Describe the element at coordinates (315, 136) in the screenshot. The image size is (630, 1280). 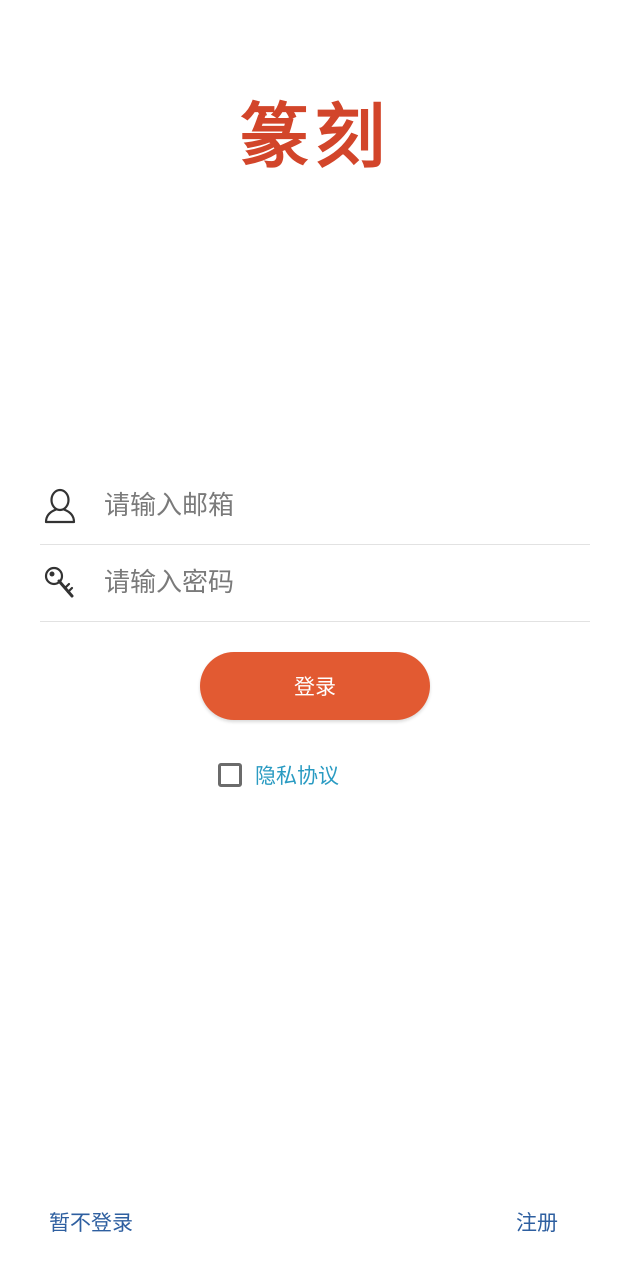
I see `app-logo: 篆刻` at that location.